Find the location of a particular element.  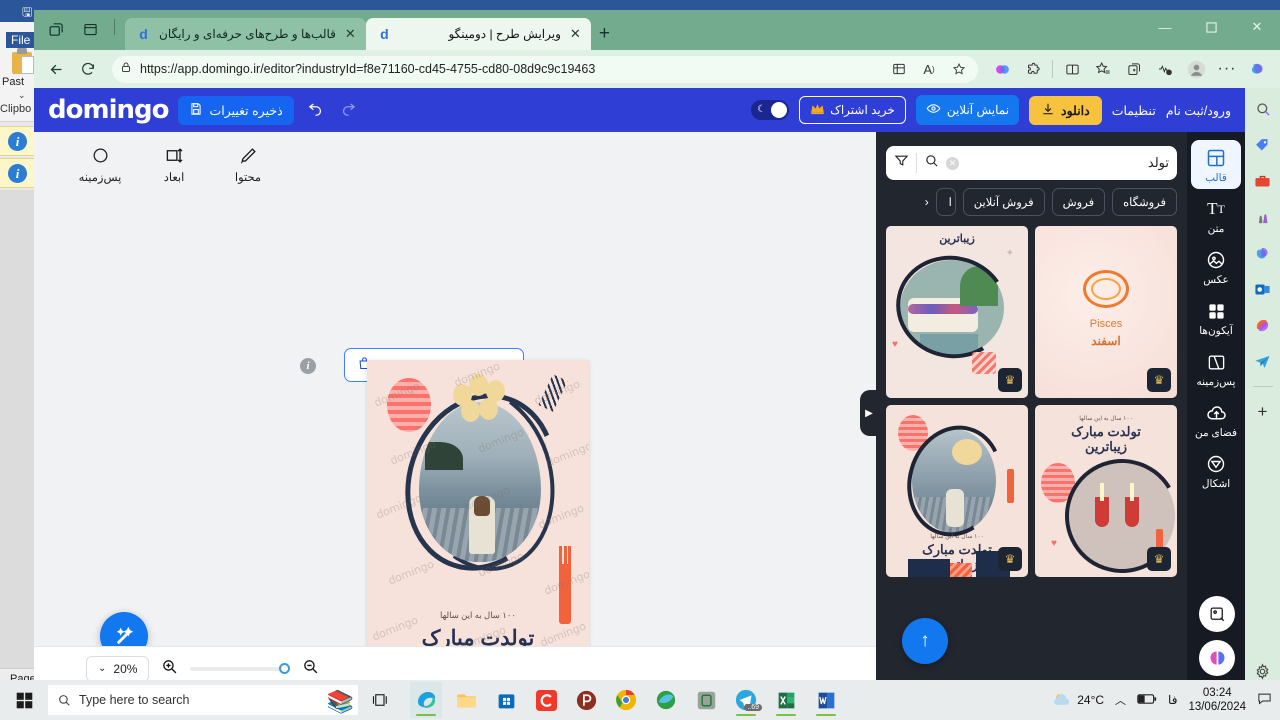

sidebar-designer-icon is located at coordinates (1263, 325).